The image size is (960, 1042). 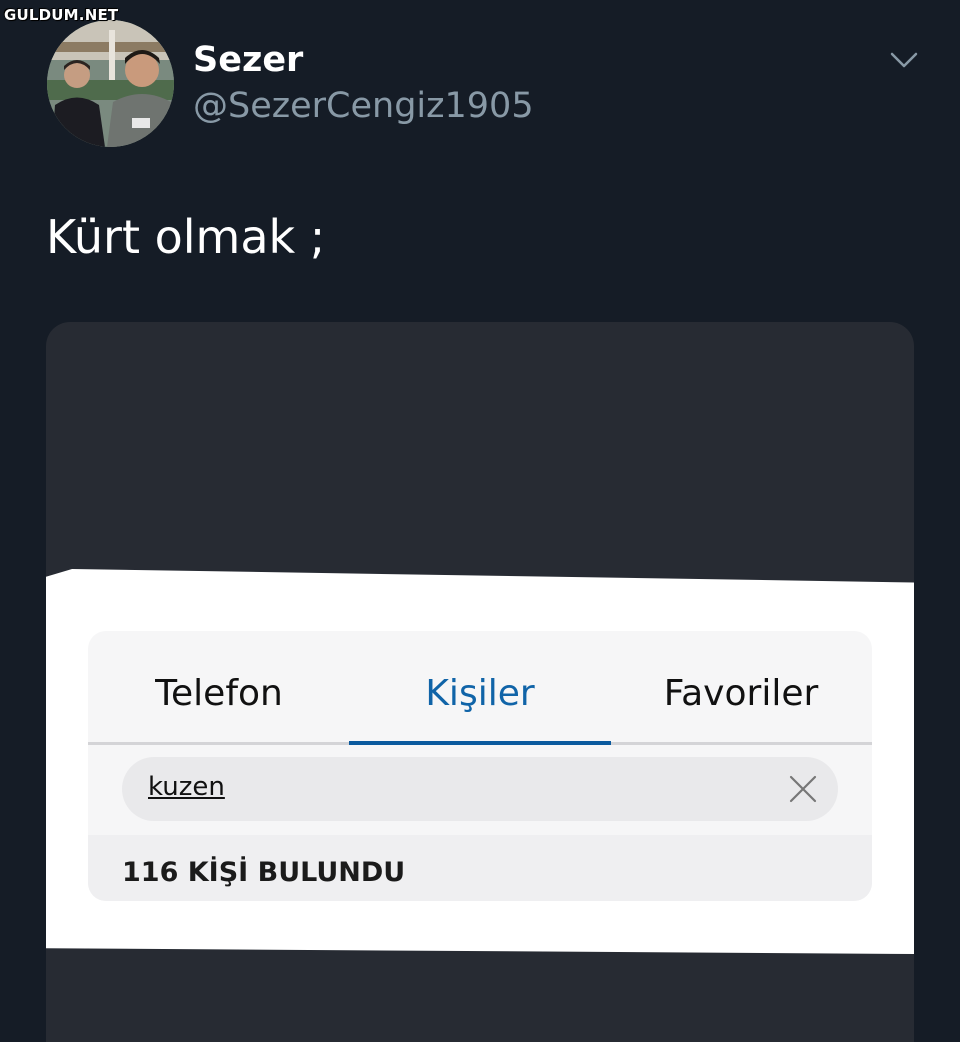 I want to click on result-count-row: 116 KİŞİ BULUNDU, so click(x=480, y=868).